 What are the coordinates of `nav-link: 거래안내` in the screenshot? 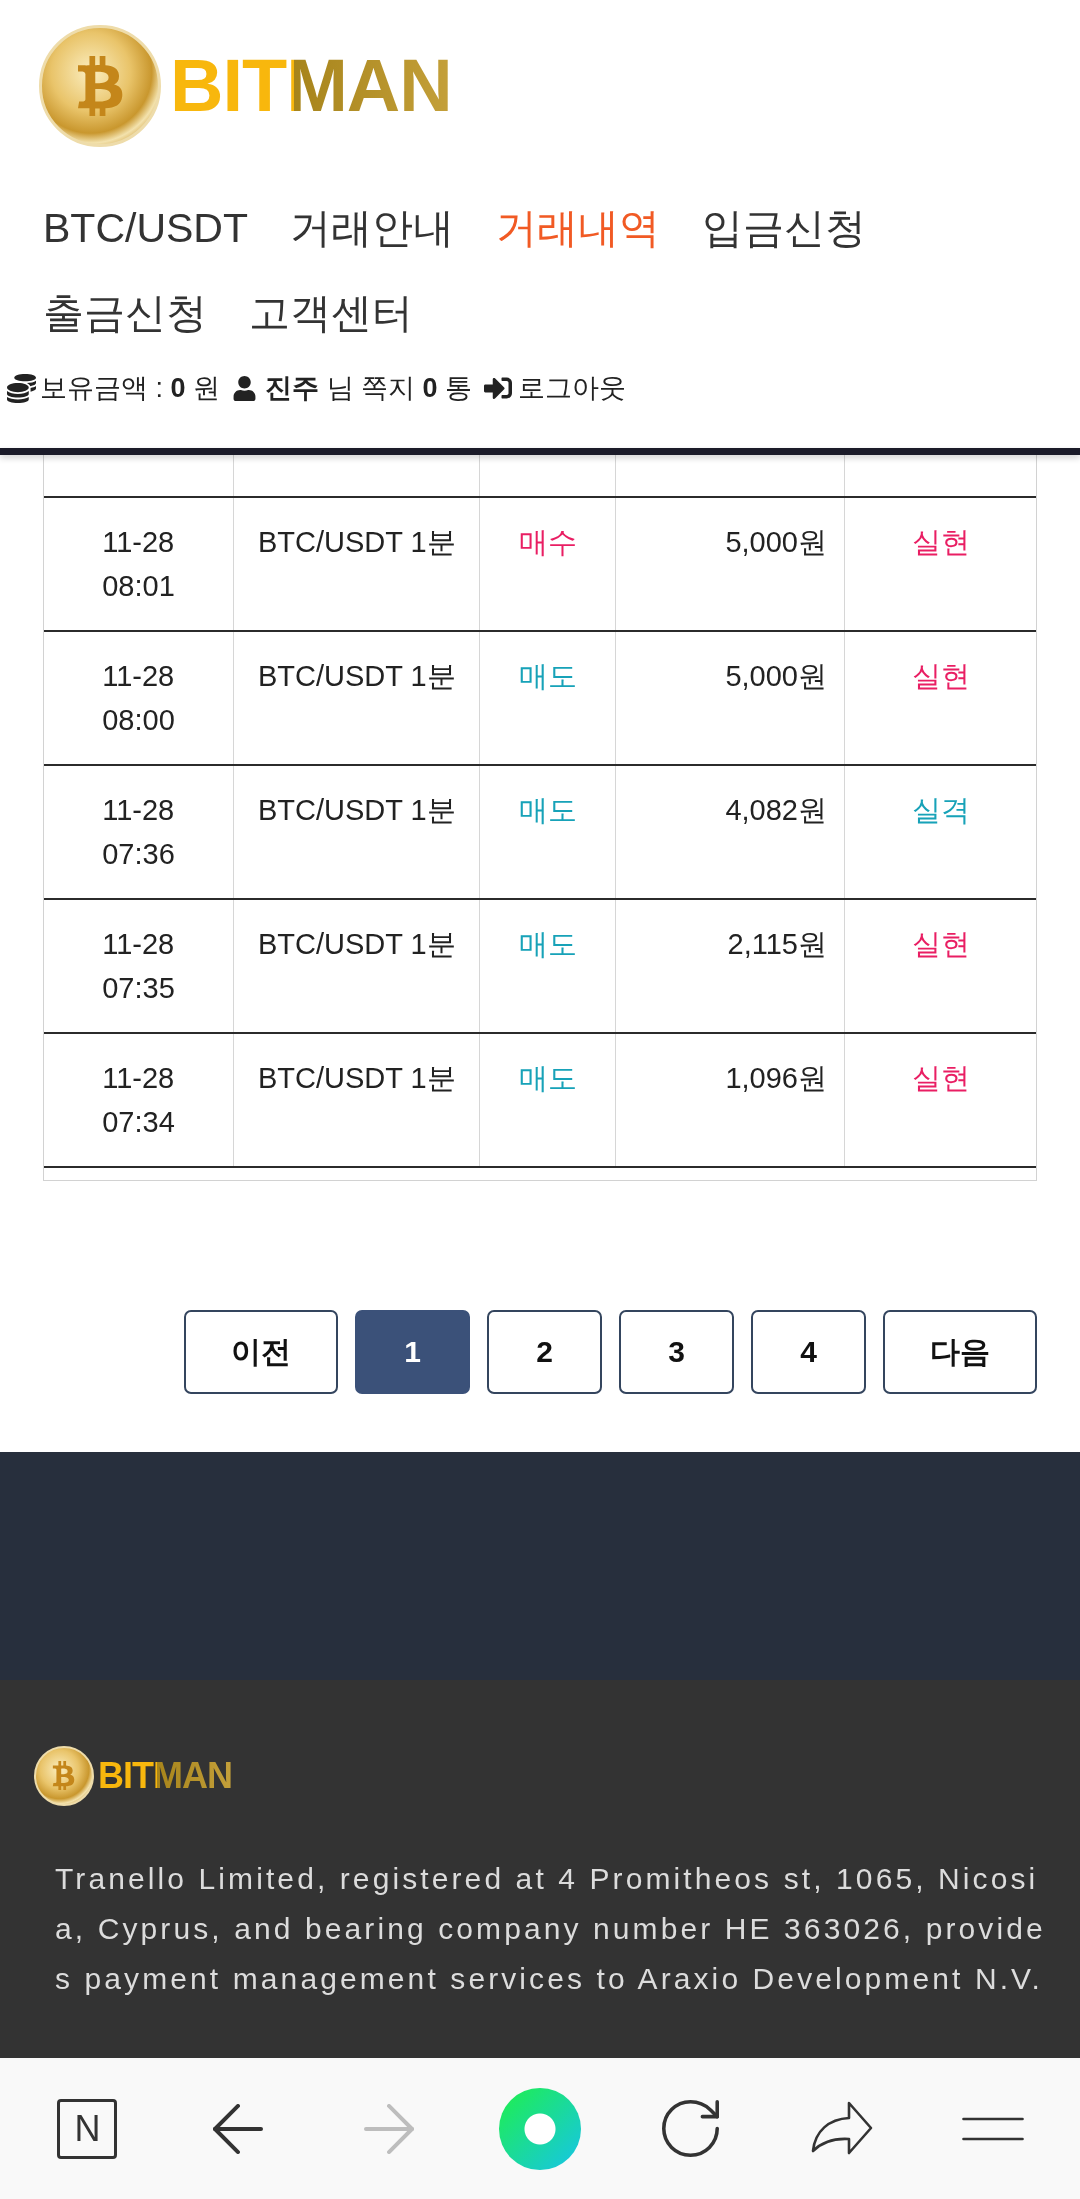 It's located at (372, 228).